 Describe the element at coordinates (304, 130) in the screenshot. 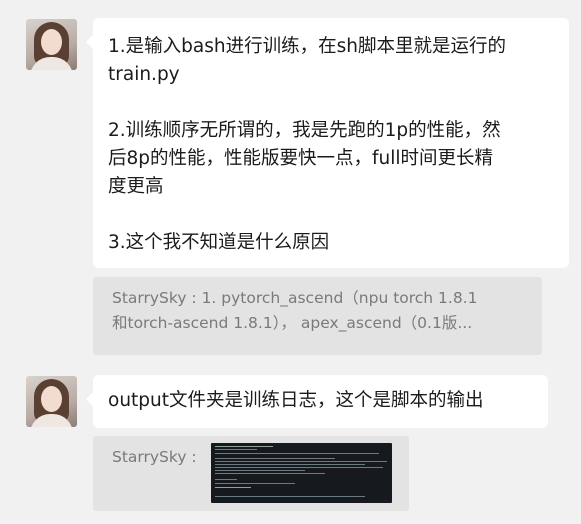

I see `message-line: 2.训练顺序无所谓的，我是先跑的1p的性能，然` at that location.